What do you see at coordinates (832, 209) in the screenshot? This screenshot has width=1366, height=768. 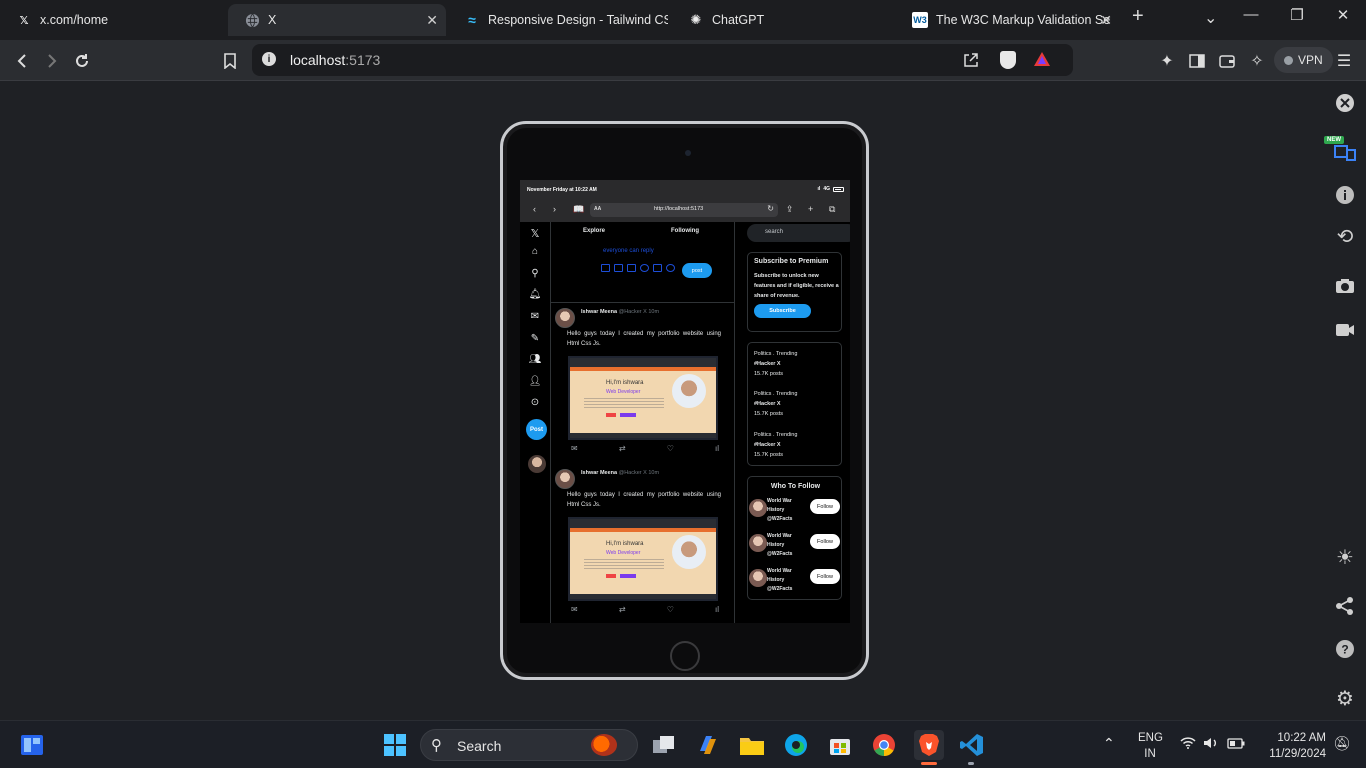 I see `safari-tabs-icon: ⧉` at bounding box center [832, 209].